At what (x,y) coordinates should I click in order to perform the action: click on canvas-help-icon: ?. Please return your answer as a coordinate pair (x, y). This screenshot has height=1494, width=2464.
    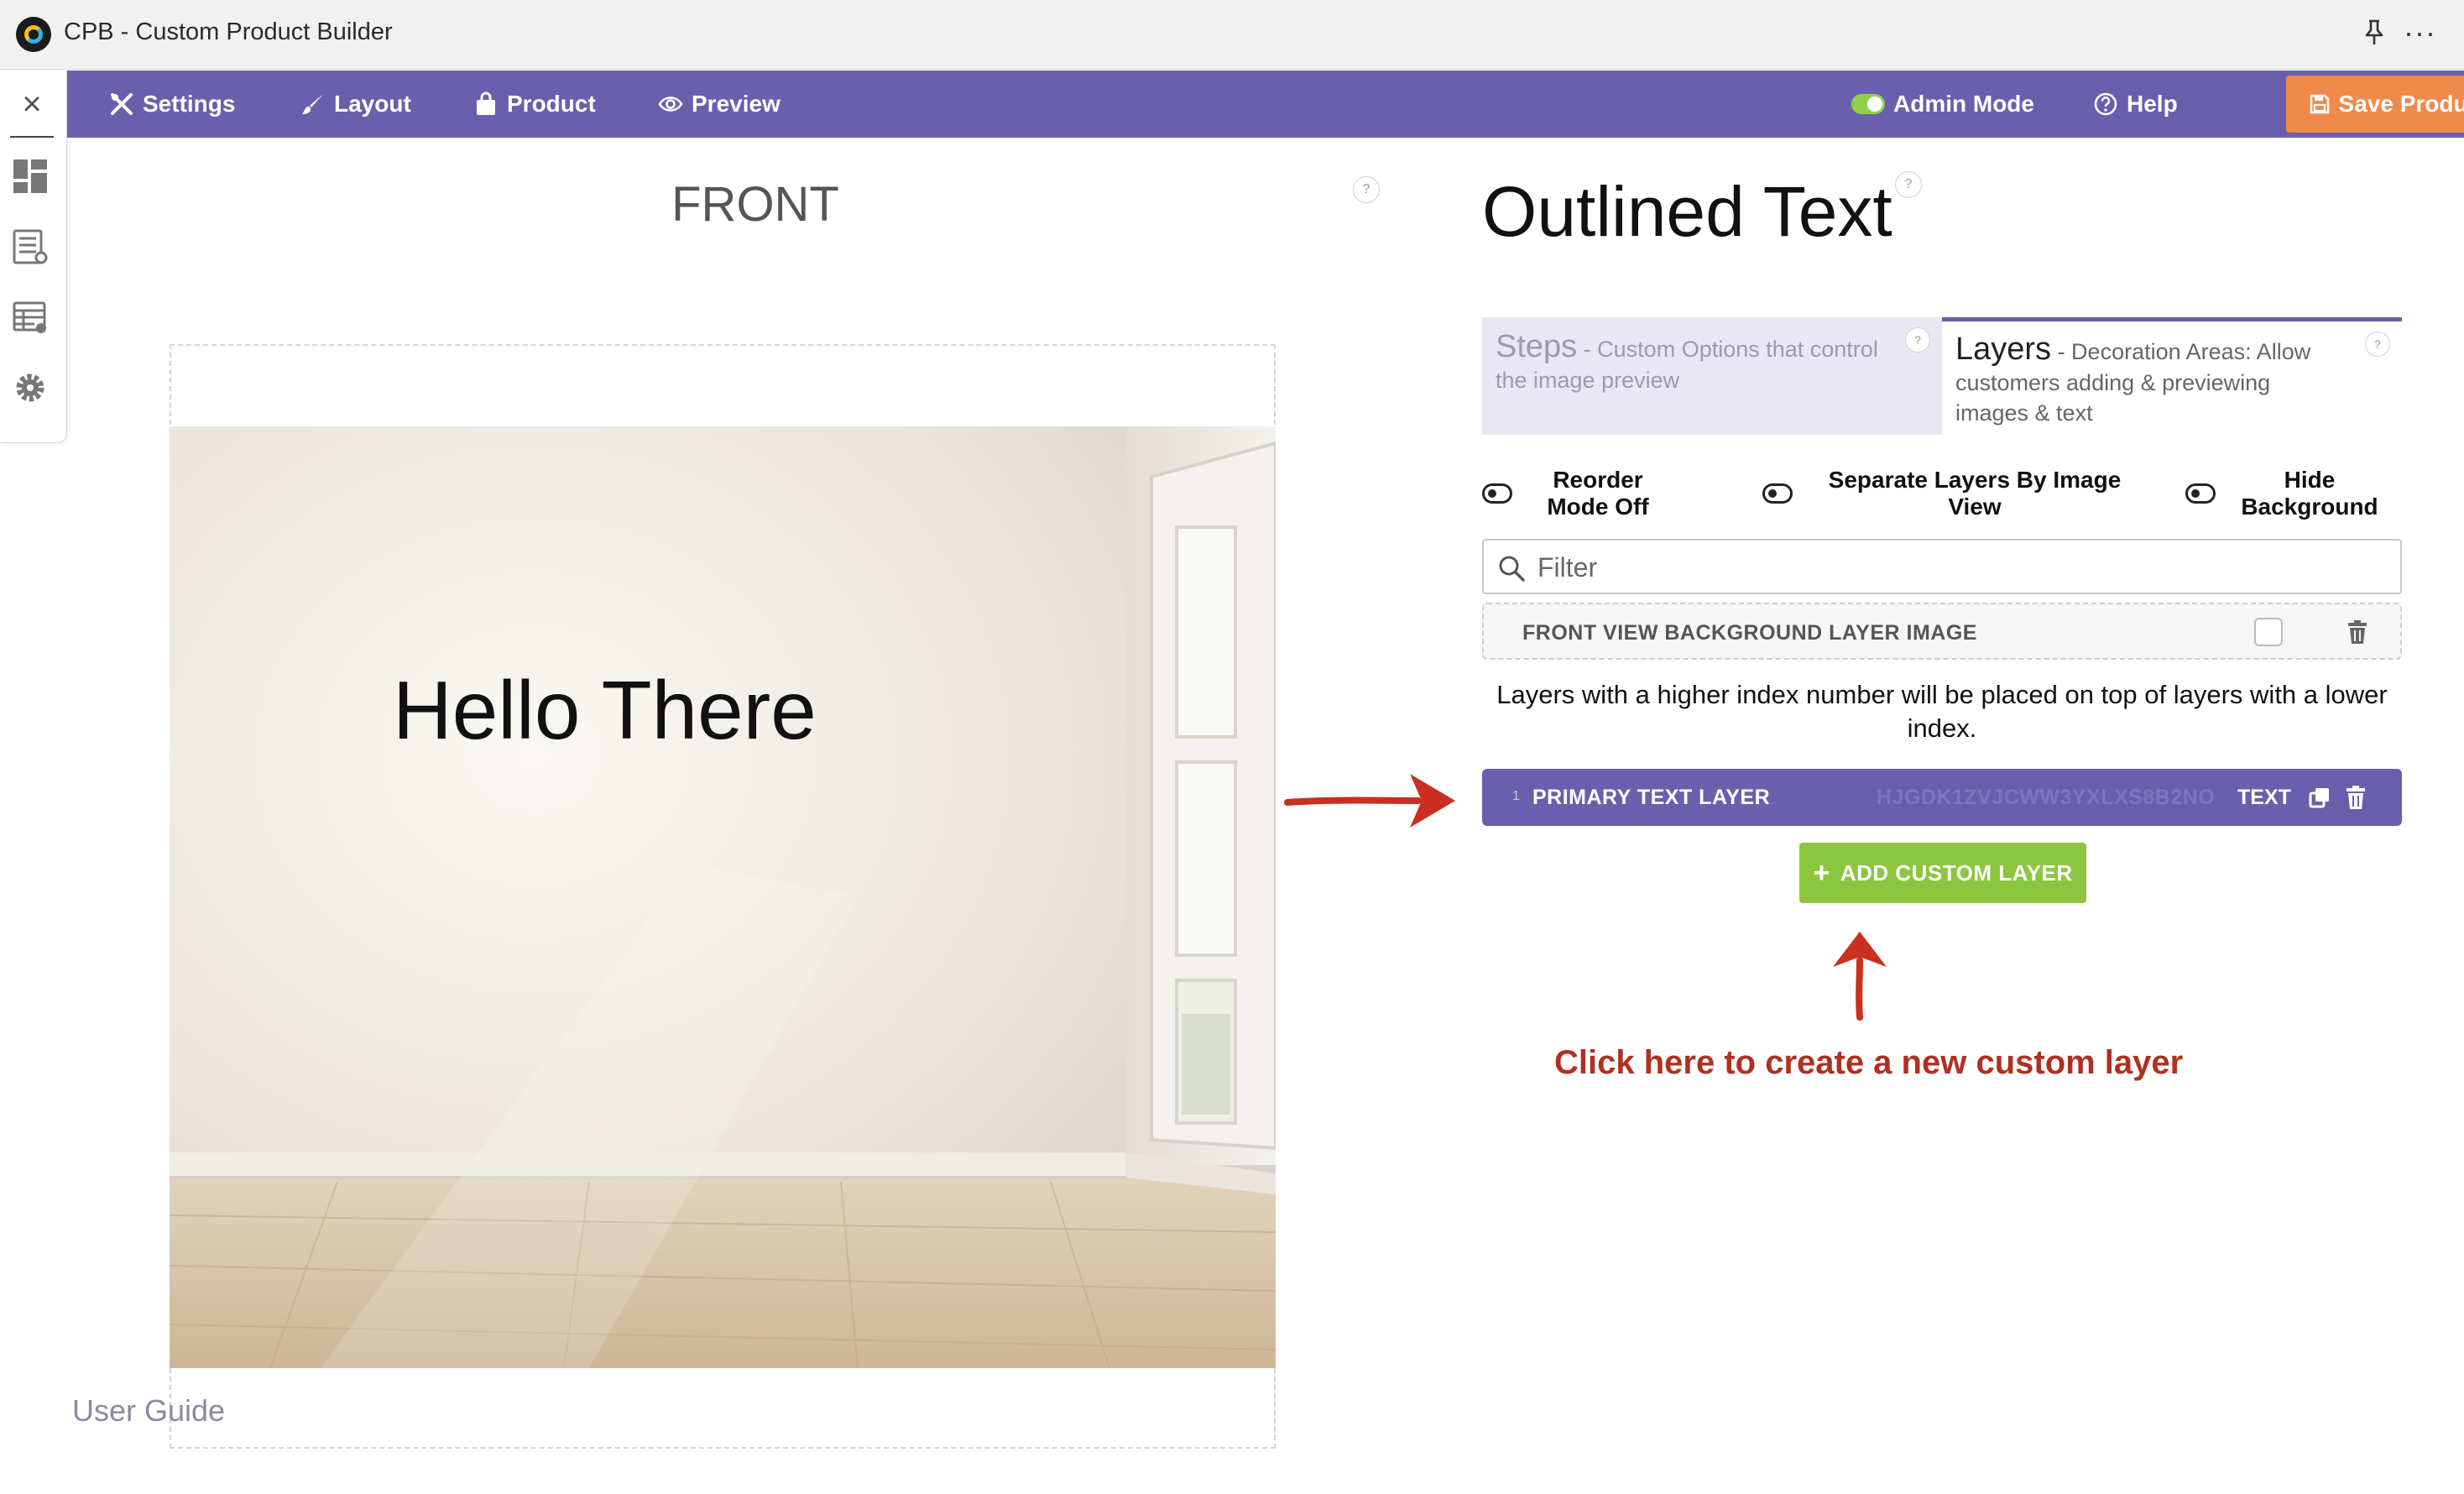
    Looking at the image, I should click on (1366, 189).